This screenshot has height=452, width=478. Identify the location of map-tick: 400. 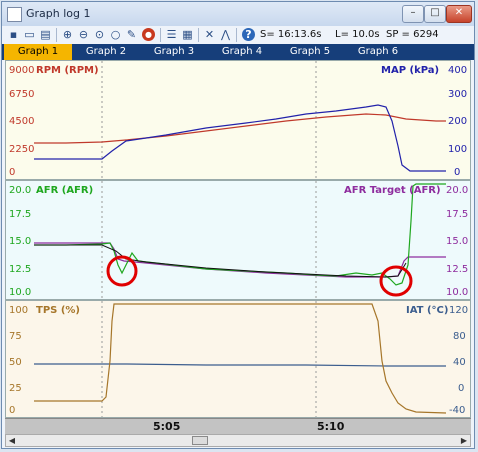
(458, 70).